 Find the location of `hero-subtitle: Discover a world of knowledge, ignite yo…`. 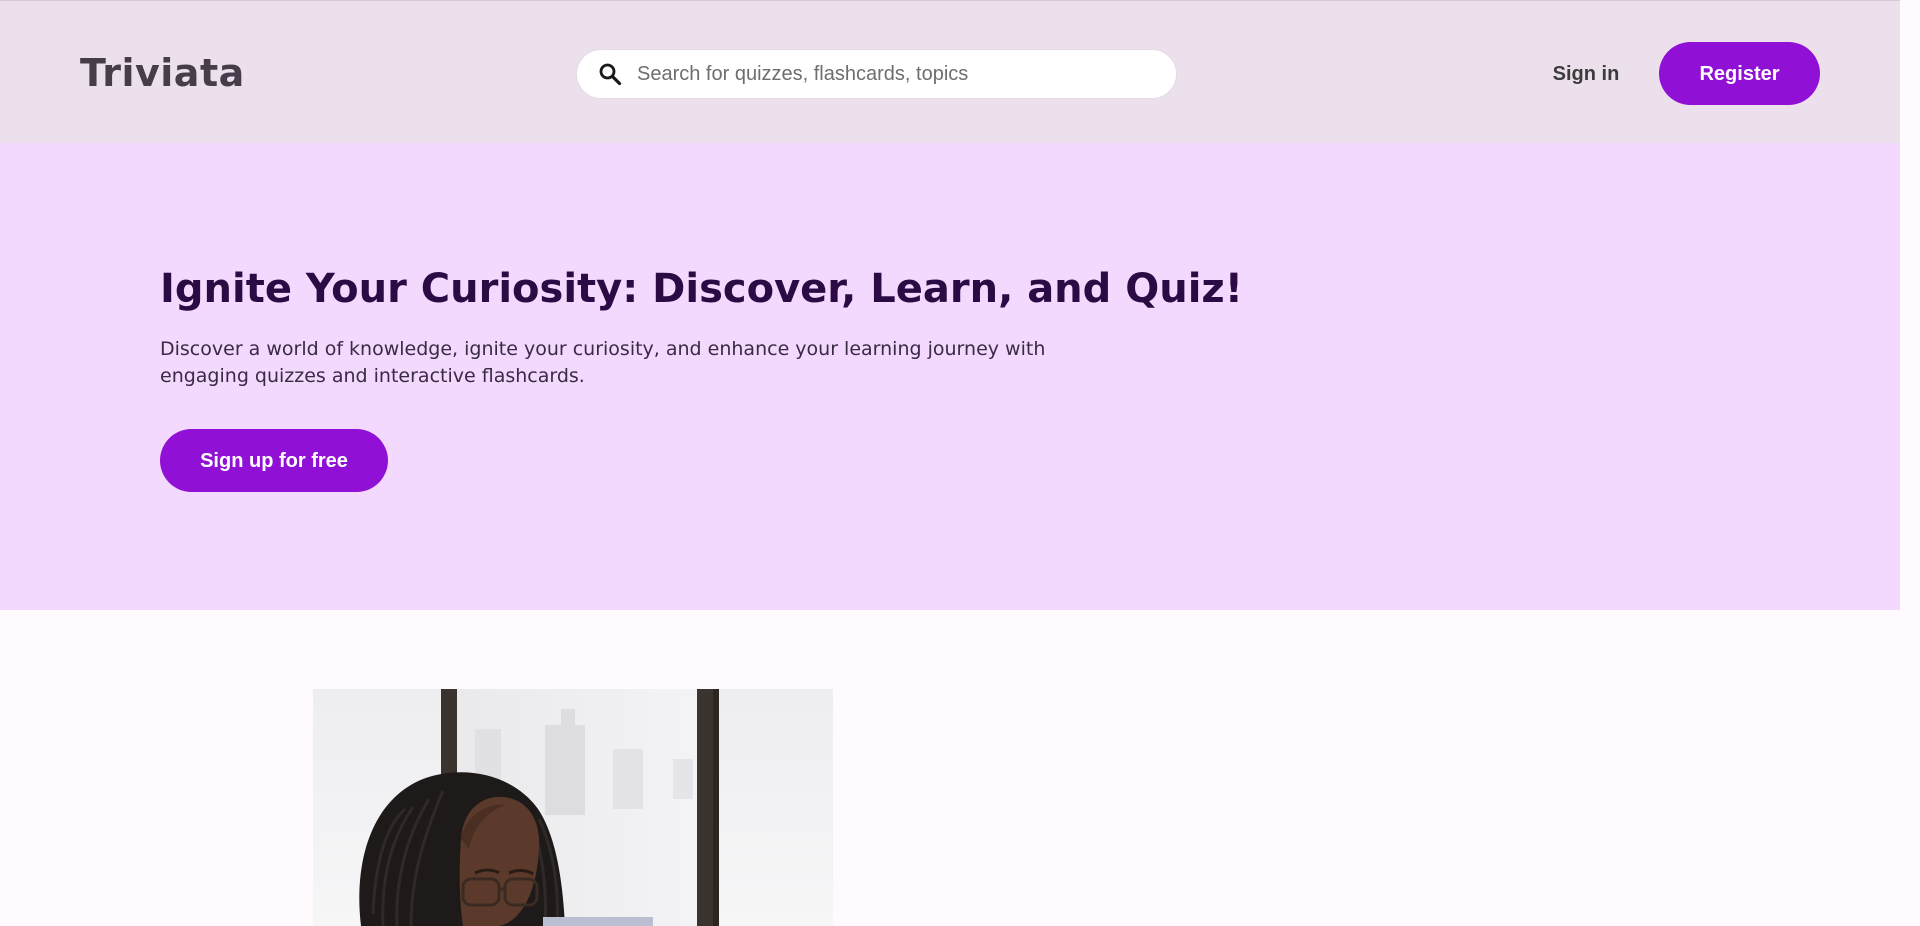

hero-subtitle: Discover a world of knowledge, ignite yo… is located at coordinates (603, 362).